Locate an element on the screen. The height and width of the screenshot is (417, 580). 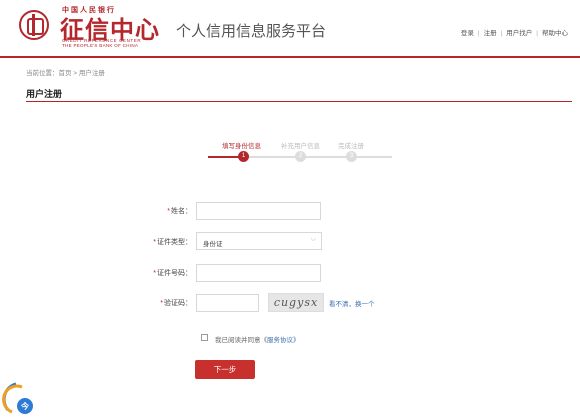
agree-prefix: 我已阅读并同意《 is located at coordinates (241, 340).